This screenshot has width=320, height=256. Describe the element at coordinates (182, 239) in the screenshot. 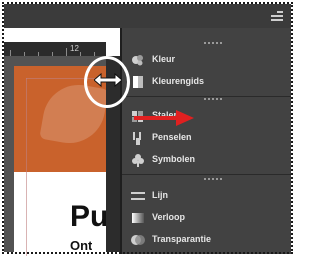

I see `panel-item-label: Transparantie` at that location.